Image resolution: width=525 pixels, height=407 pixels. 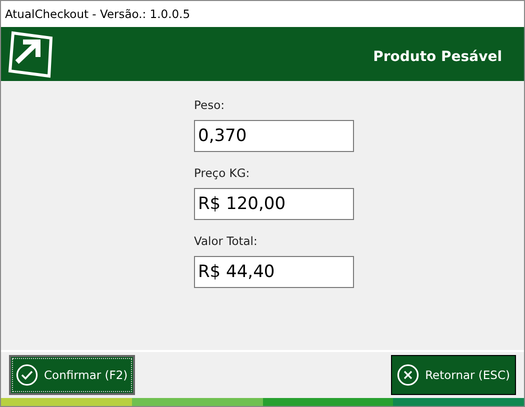 What do you see at coordinates (274, 204) in the screenshot?
I see `input-field: R$ 120,00` at bounding box center [274, 204].